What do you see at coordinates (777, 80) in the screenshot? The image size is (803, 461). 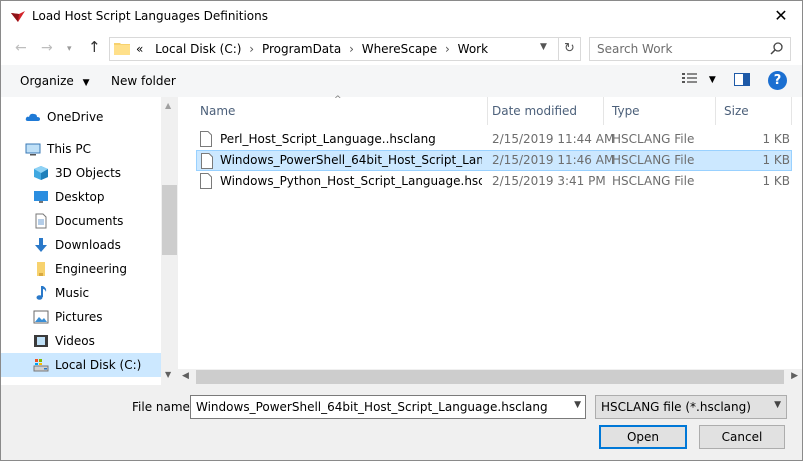 I see `help-icon: ?` at bounding box center [777, 80].